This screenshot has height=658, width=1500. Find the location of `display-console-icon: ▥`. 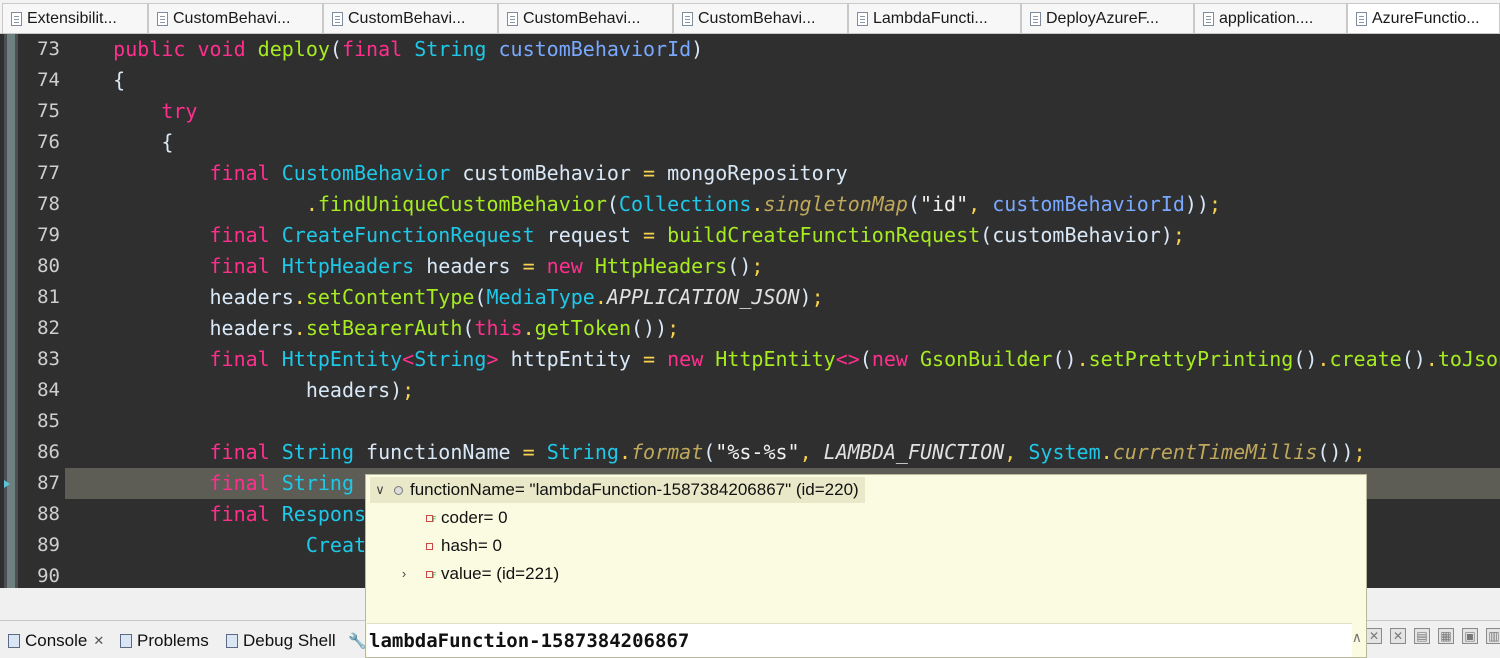

display-console-icon: ▥ is located at coordinates (1493, 636).